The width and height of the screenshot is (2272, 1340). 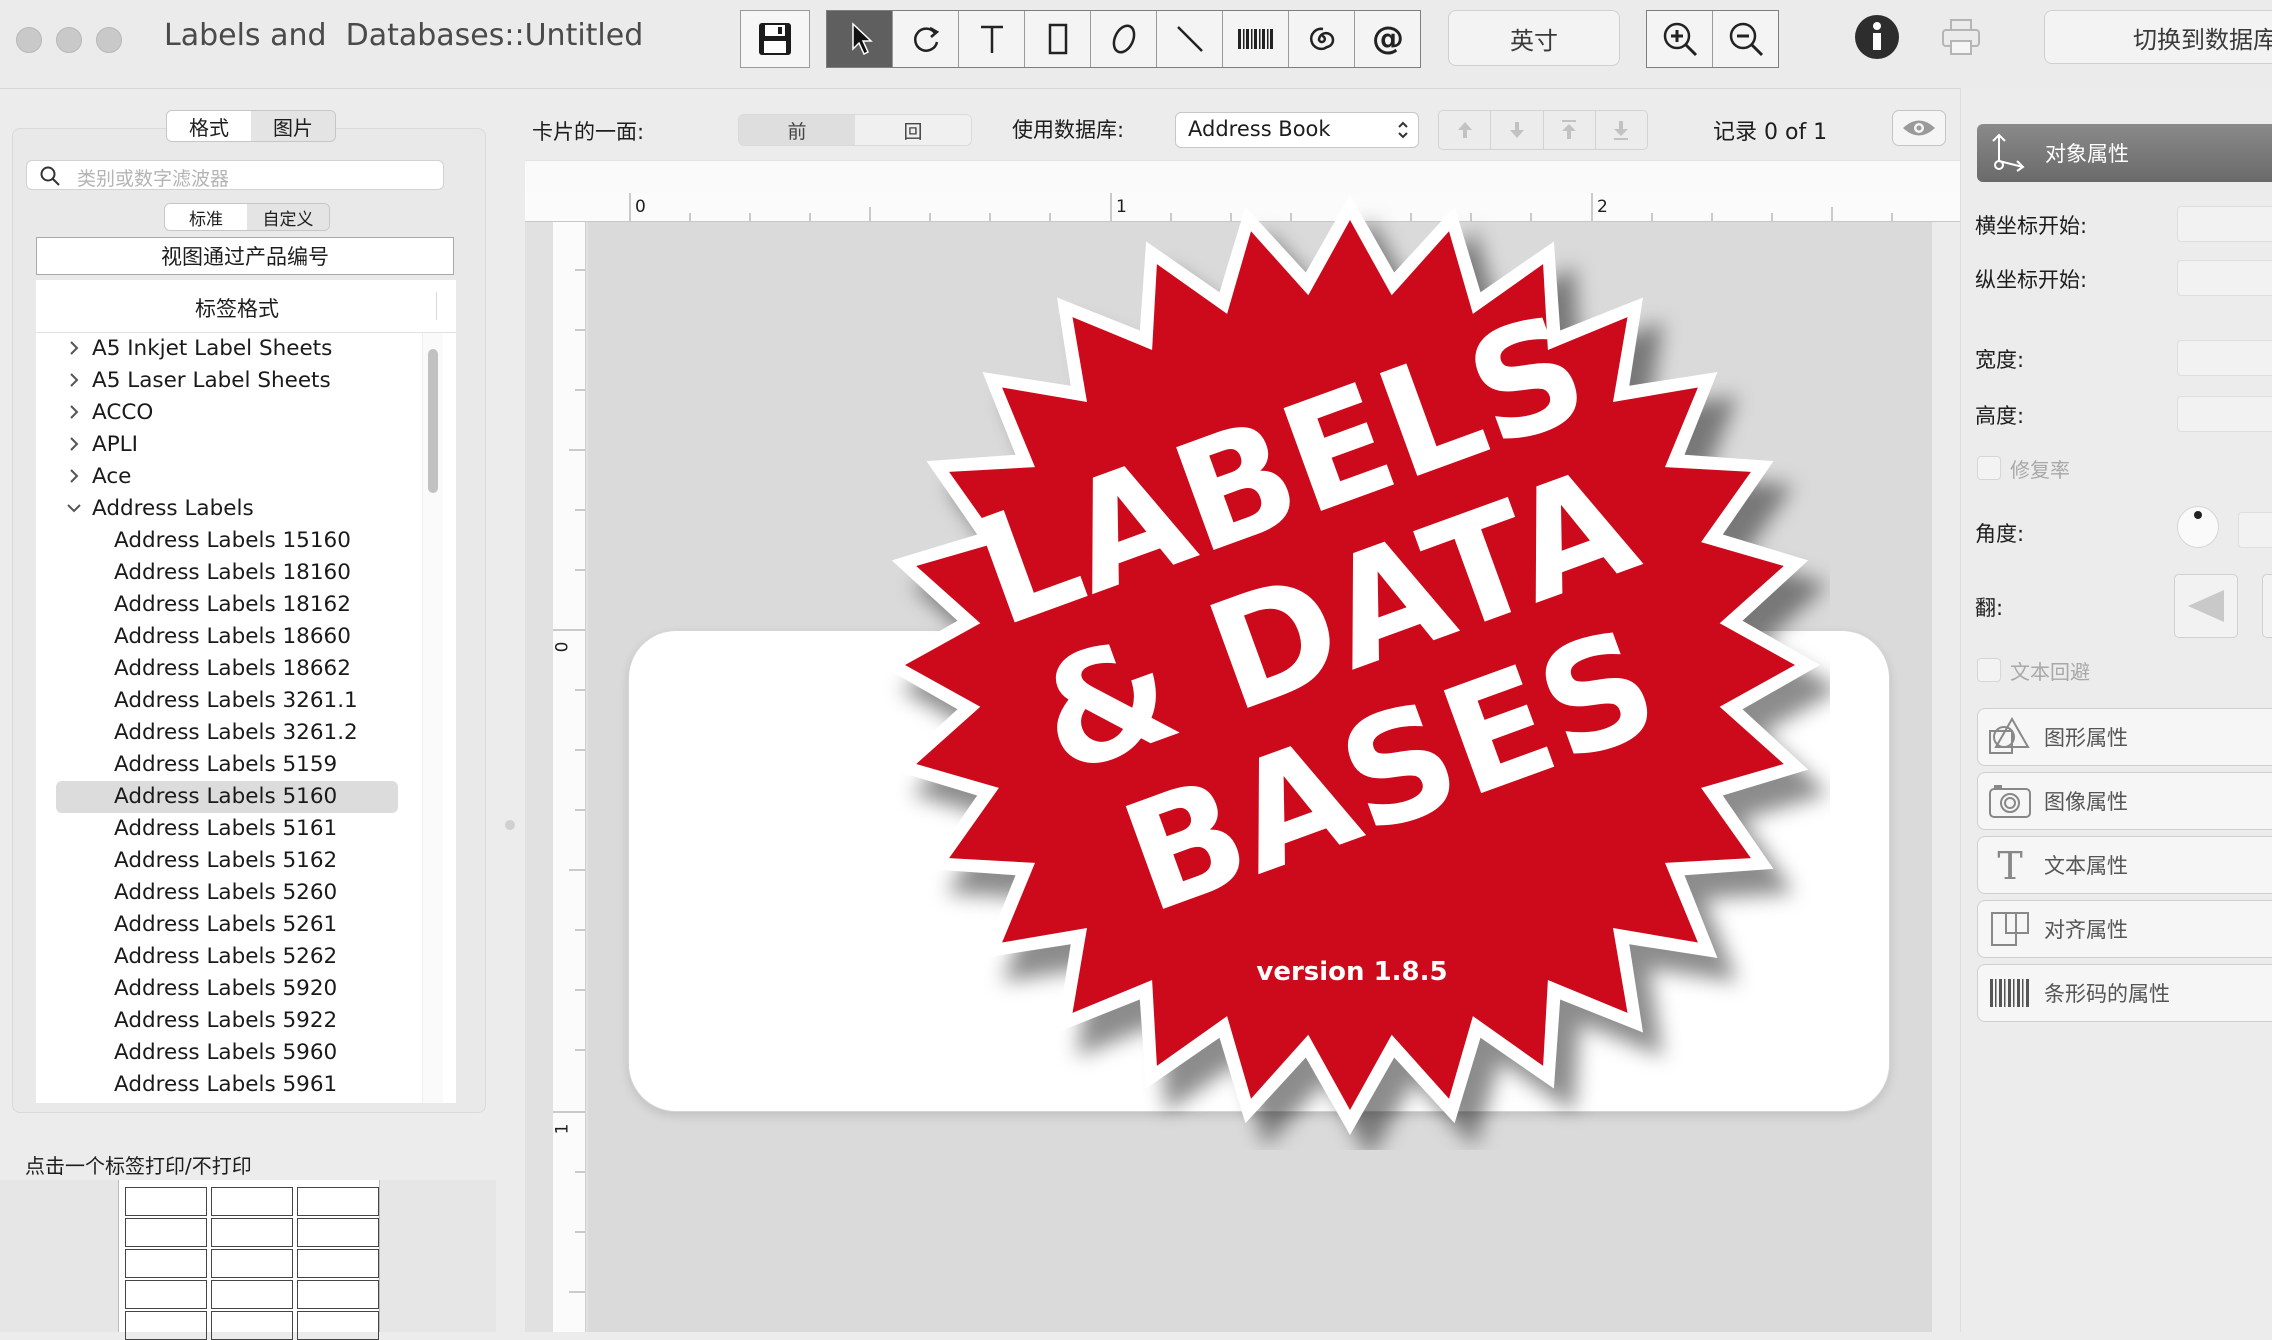 What do you see at coordinates (227, 797) in the screenshot?
I see `list-item: Address Labels 5160` at bounding box center [227, 797].